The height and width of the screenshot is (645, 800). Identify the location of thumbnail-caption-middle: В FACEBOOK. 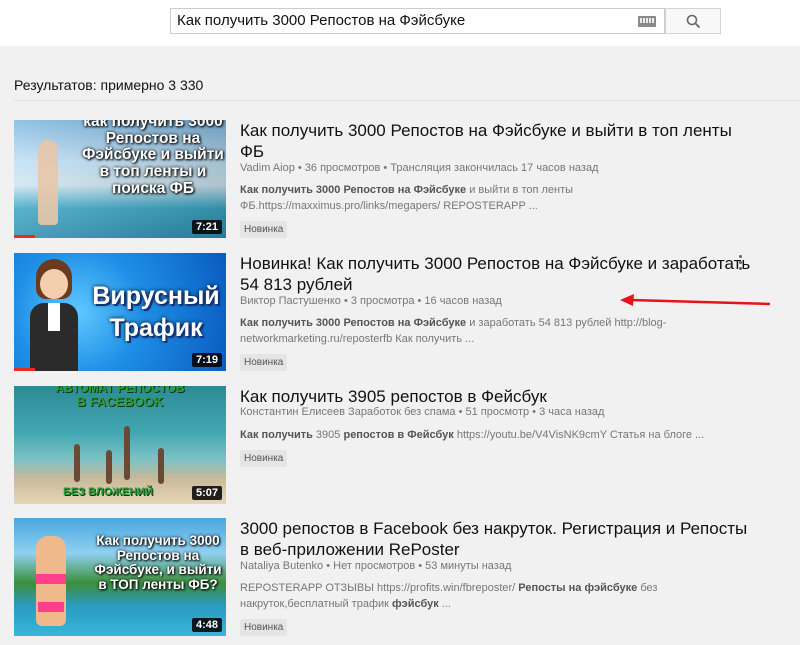
(120, 401).